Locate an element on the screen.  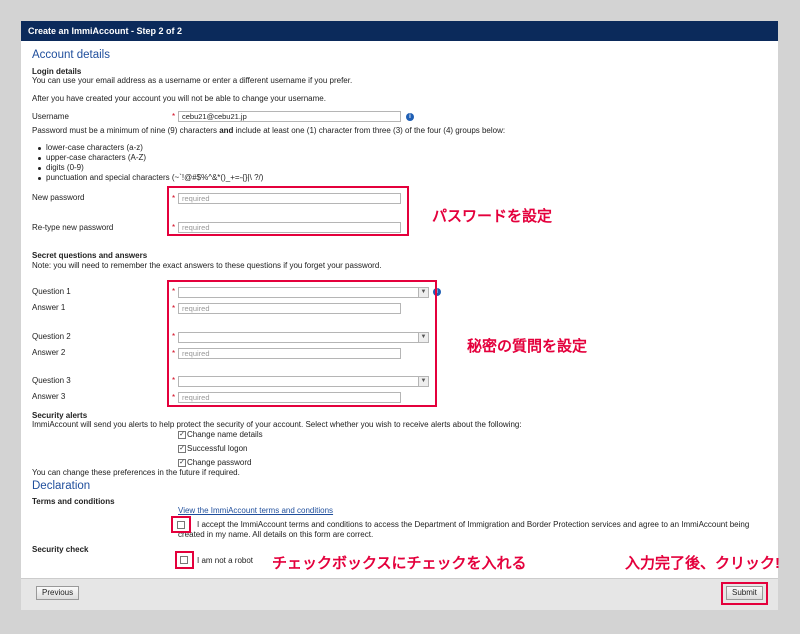
required-mark: * is located at coordinates (174, 116).